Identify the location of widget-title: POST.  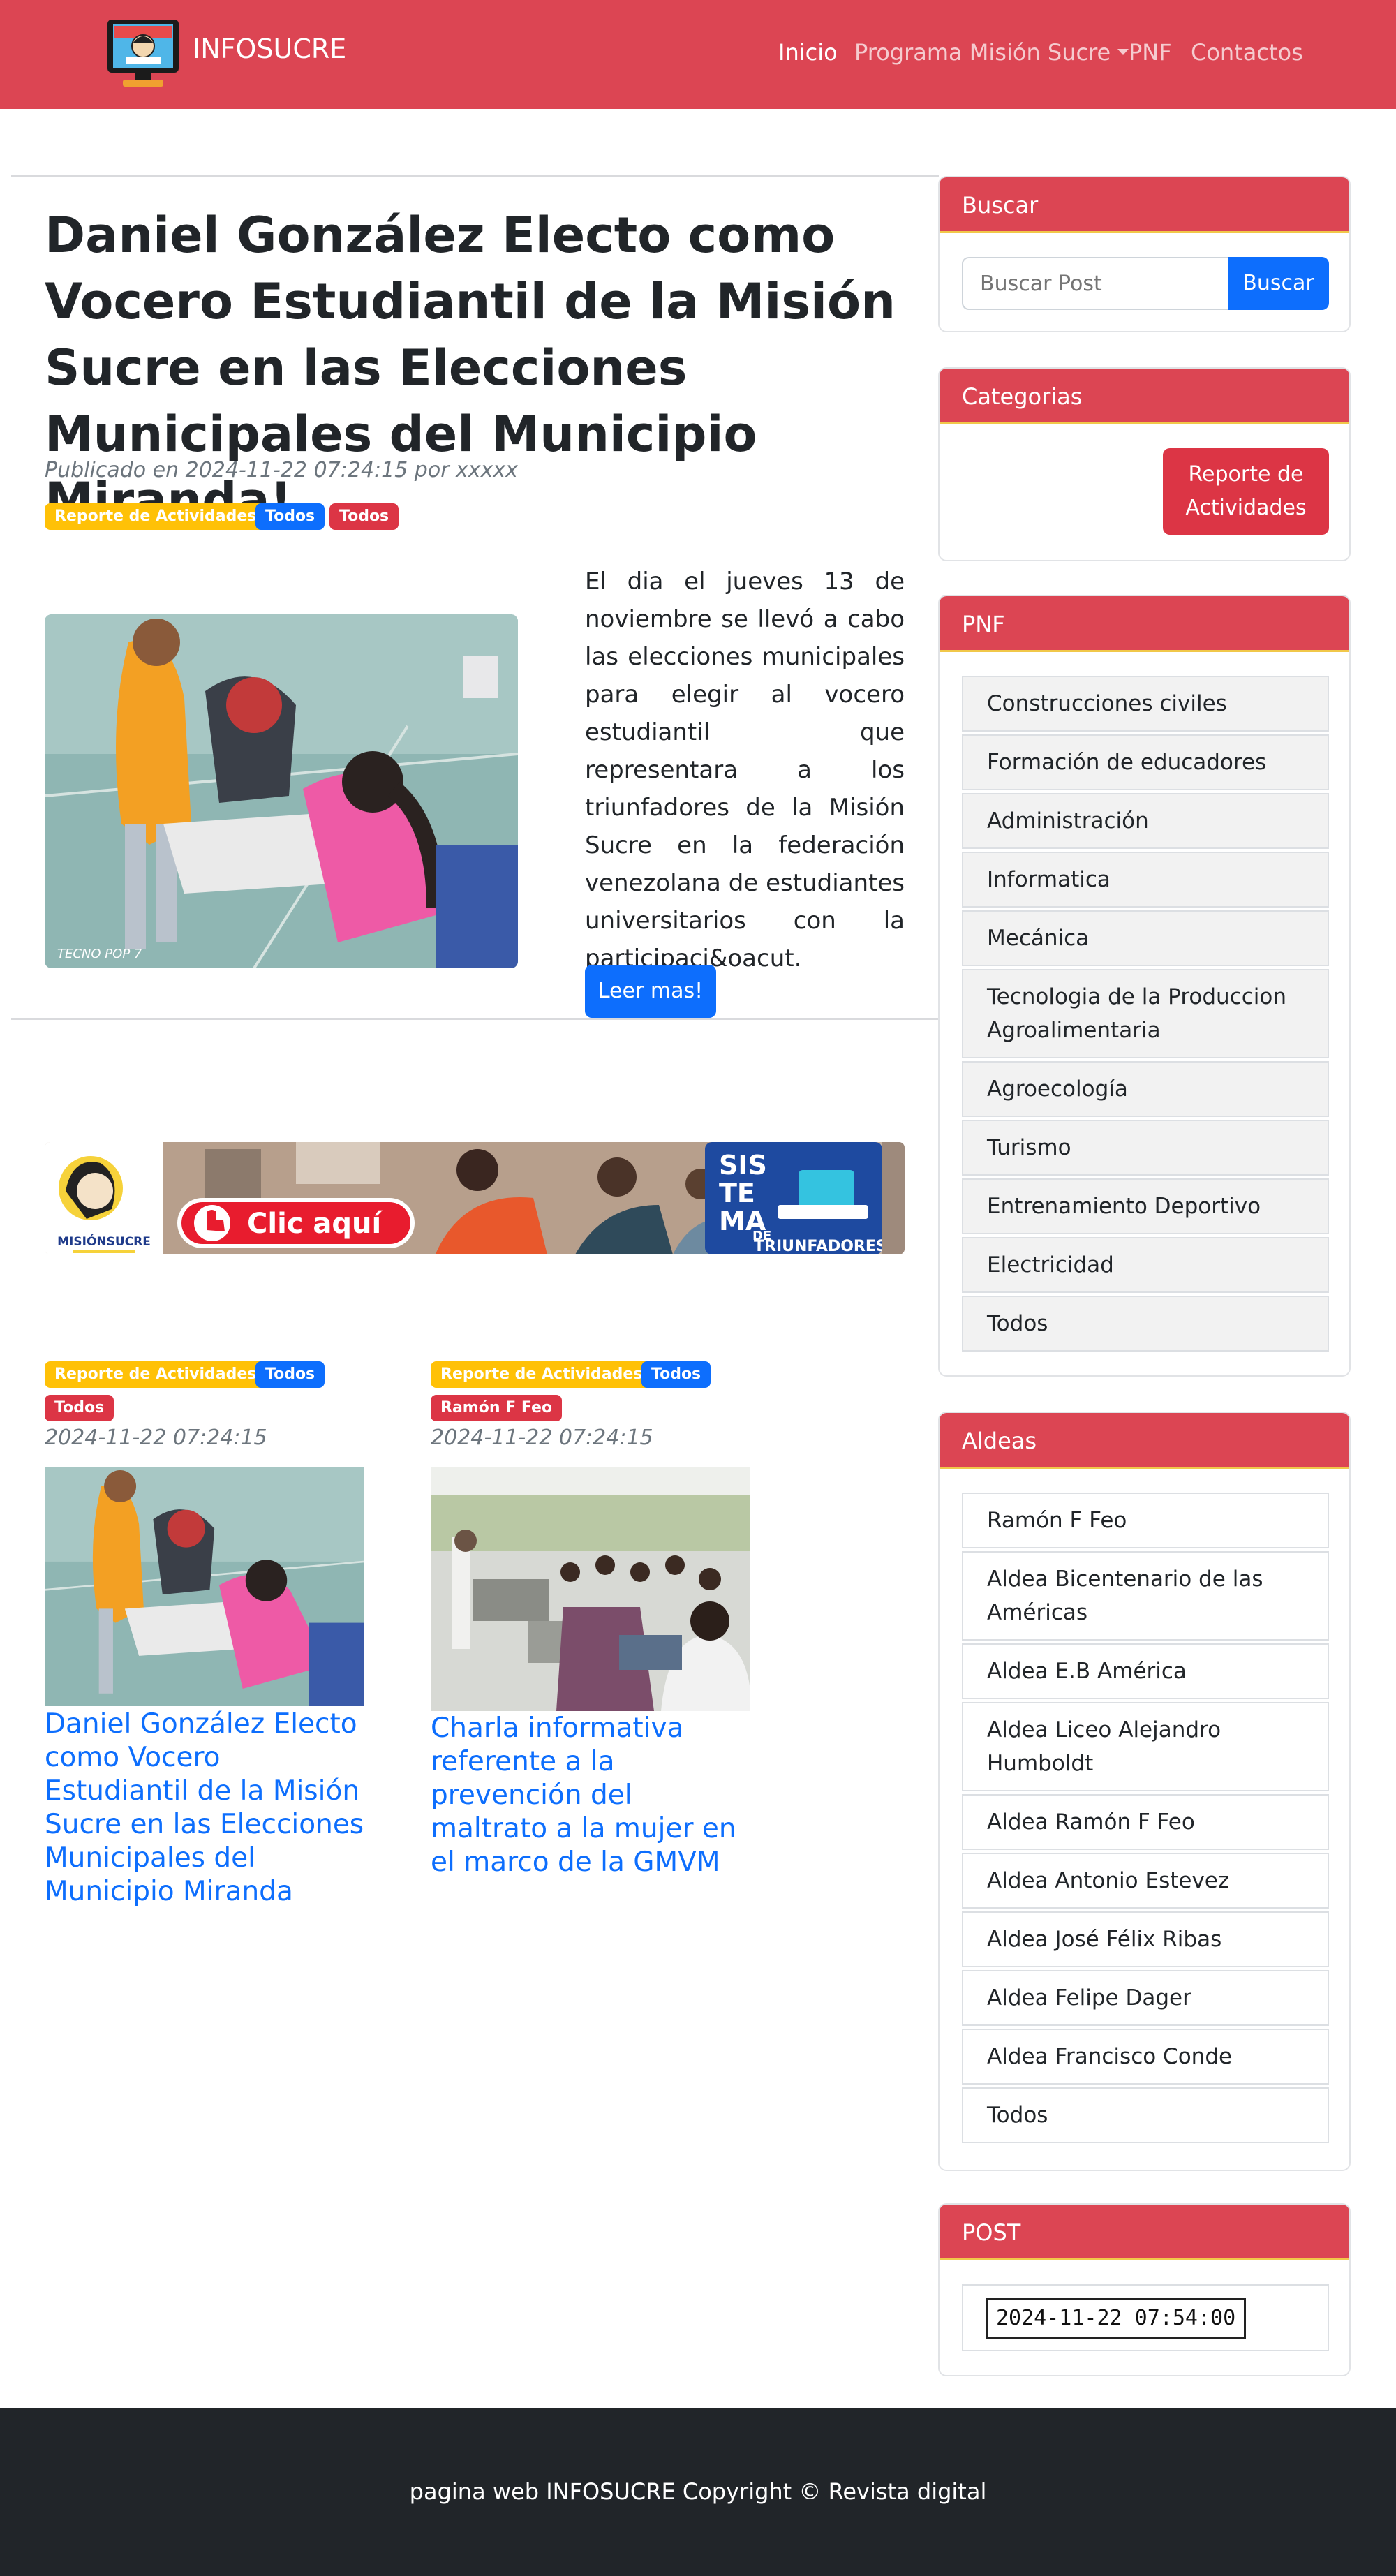
(1144, 2232).